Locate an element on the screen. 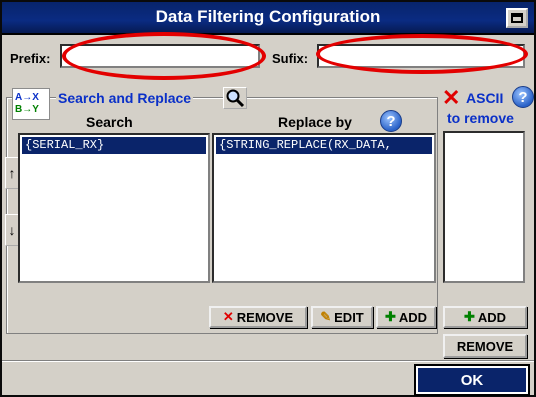 This screenshot has width=536, height=397. ascii-remove-button: REMOVE is located at coordinates (485, 346).